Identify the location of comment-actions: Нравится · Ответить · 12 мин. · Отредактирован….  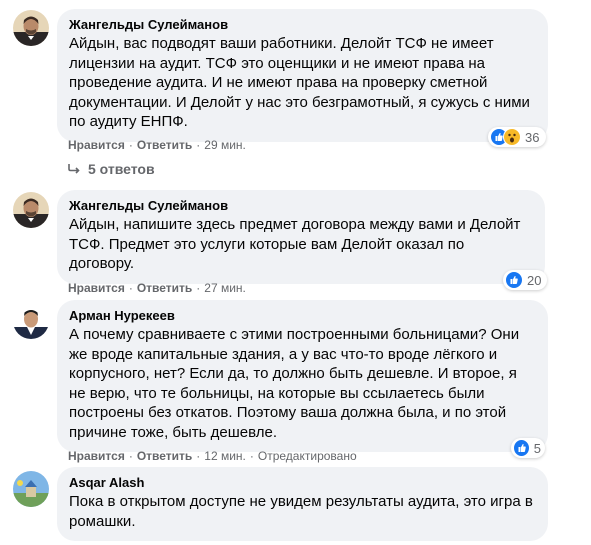
(212, 456).